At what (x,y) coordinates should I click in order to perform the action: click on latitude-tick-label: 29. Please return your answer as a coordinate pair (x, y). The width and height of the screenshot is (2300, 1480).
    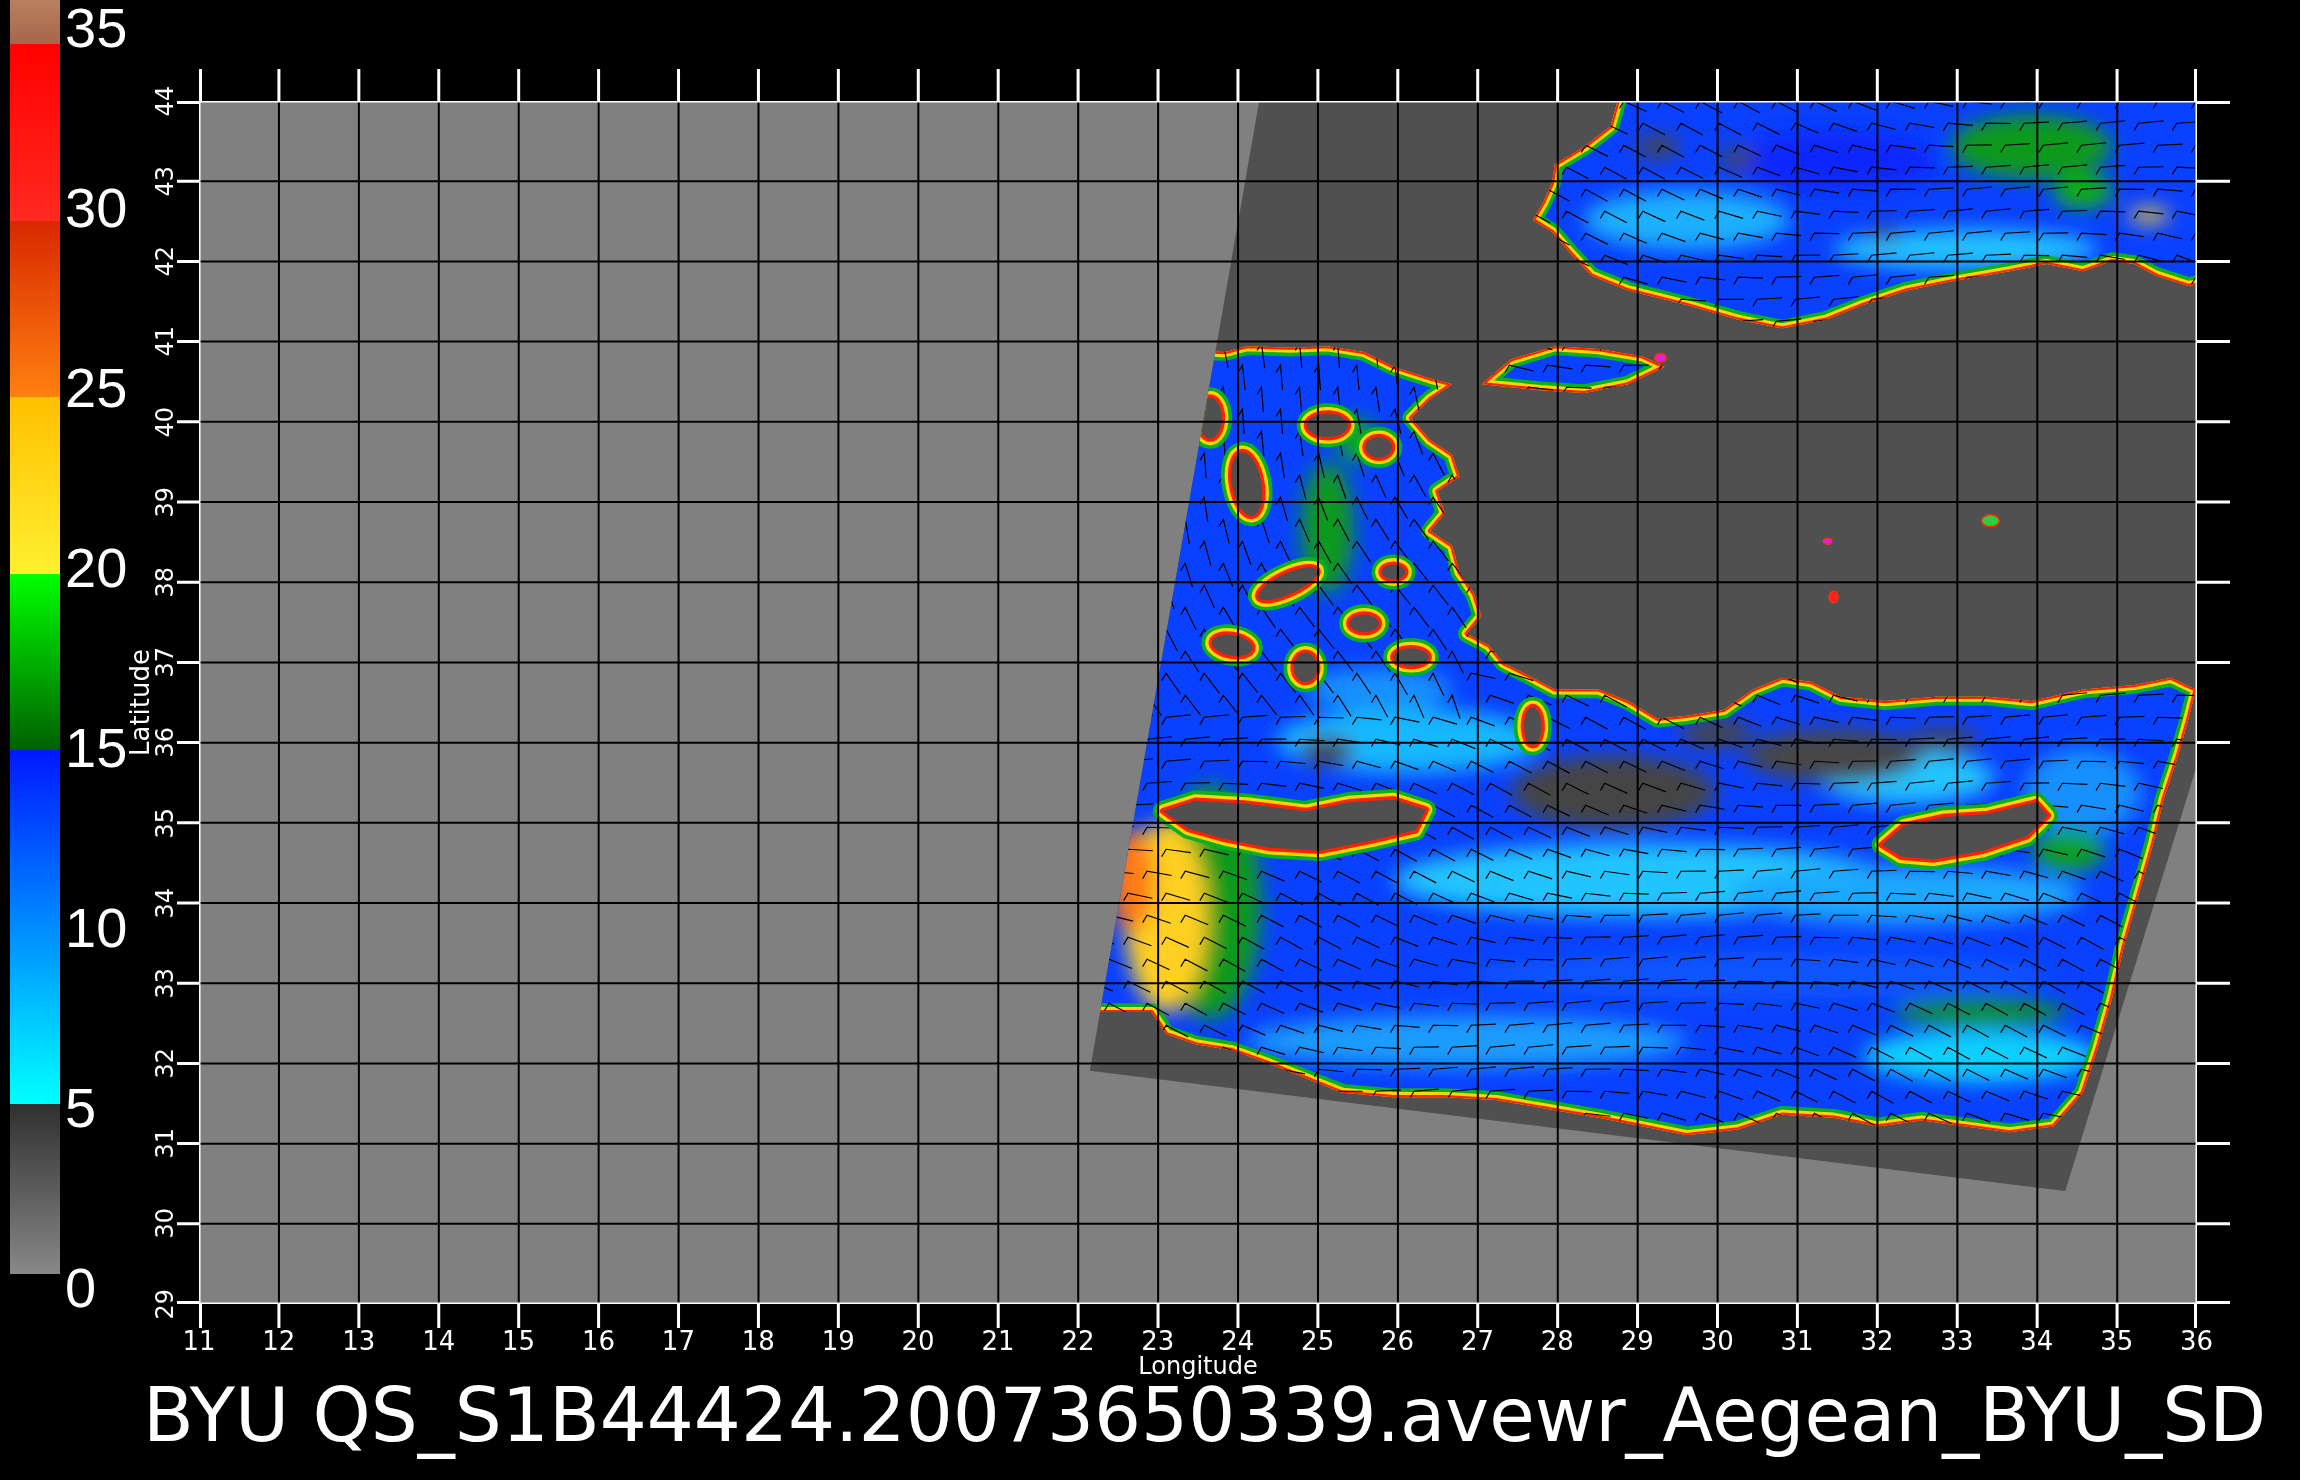
    Looking at the image, I should click on (165, 1304).